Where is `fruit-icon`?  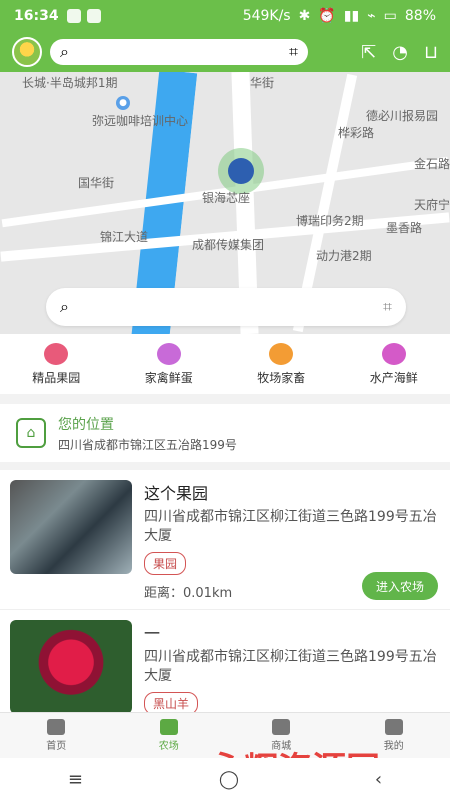 fruit-icon is located at coordinates (56, 353).